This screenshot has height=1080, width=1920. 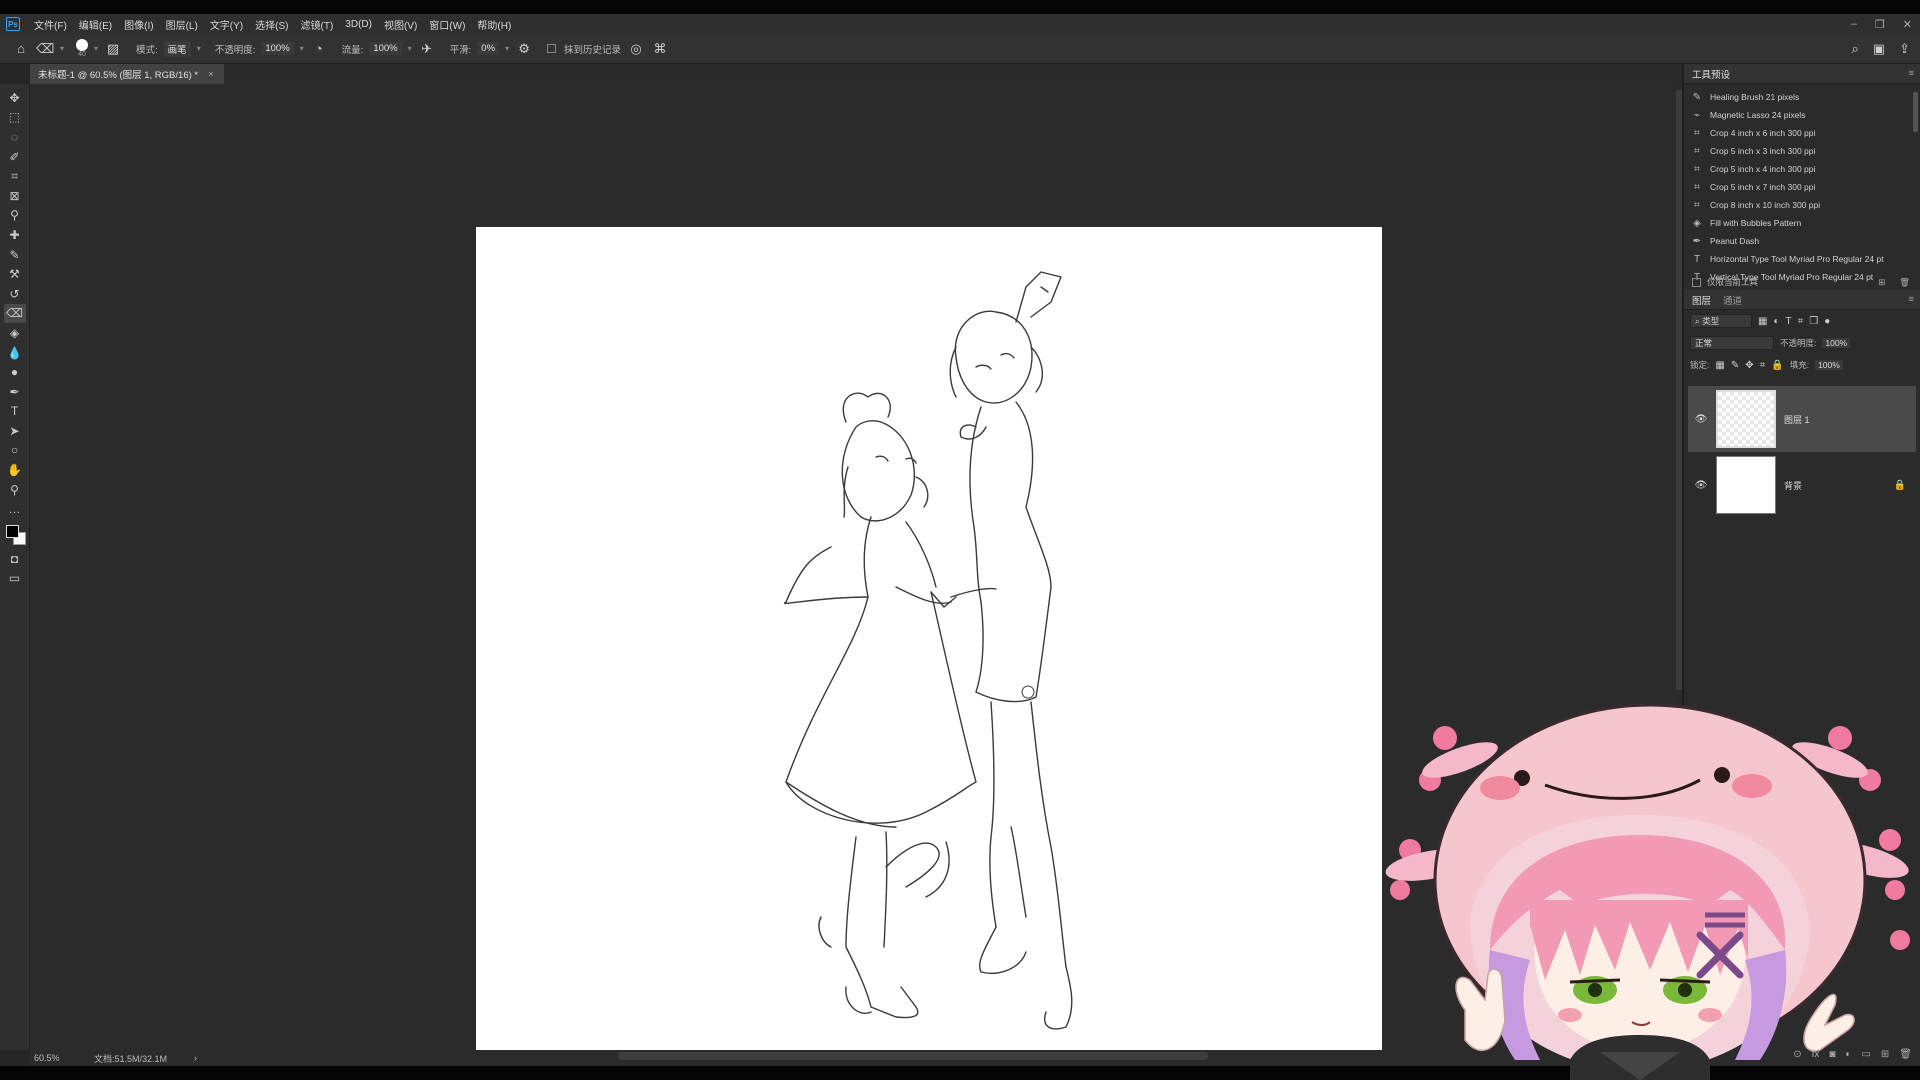 What do you see at coordinates (1802, 205) in the screenshot?
I see `preset-item: ⌗ Crop 8 inch x 10 inch 300 ppi` at bounding box center [1802, 205].